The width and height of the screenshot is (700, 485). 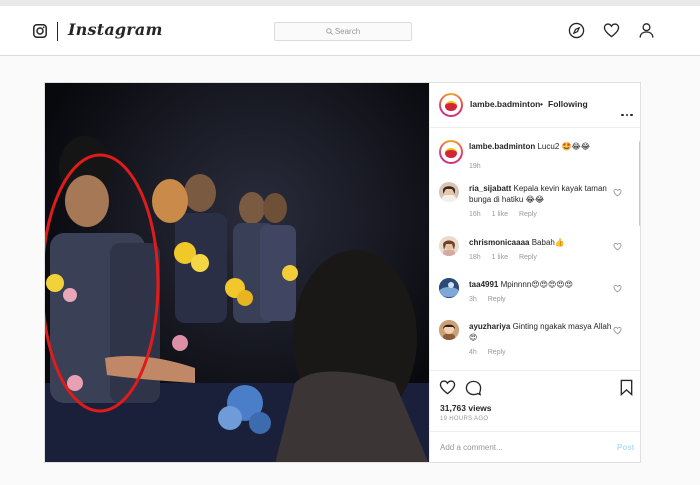 What do you see at coordinates (473, 352) in the screenshot?
I see `comment-age: 4h` at bounding box center [473, 352].